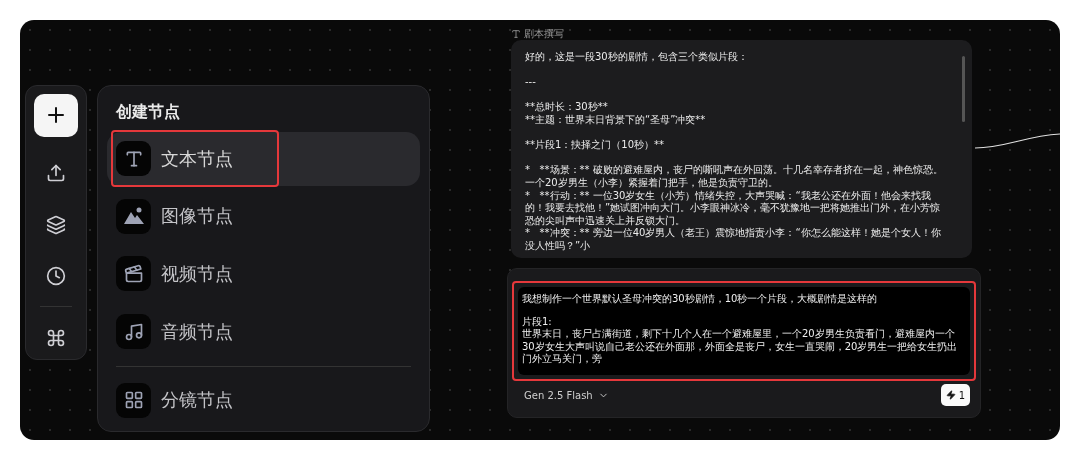  What do you see at coordinates (133, 331) in the screenshot?
I see `music-note-icon` at bounding box center [133, 331].